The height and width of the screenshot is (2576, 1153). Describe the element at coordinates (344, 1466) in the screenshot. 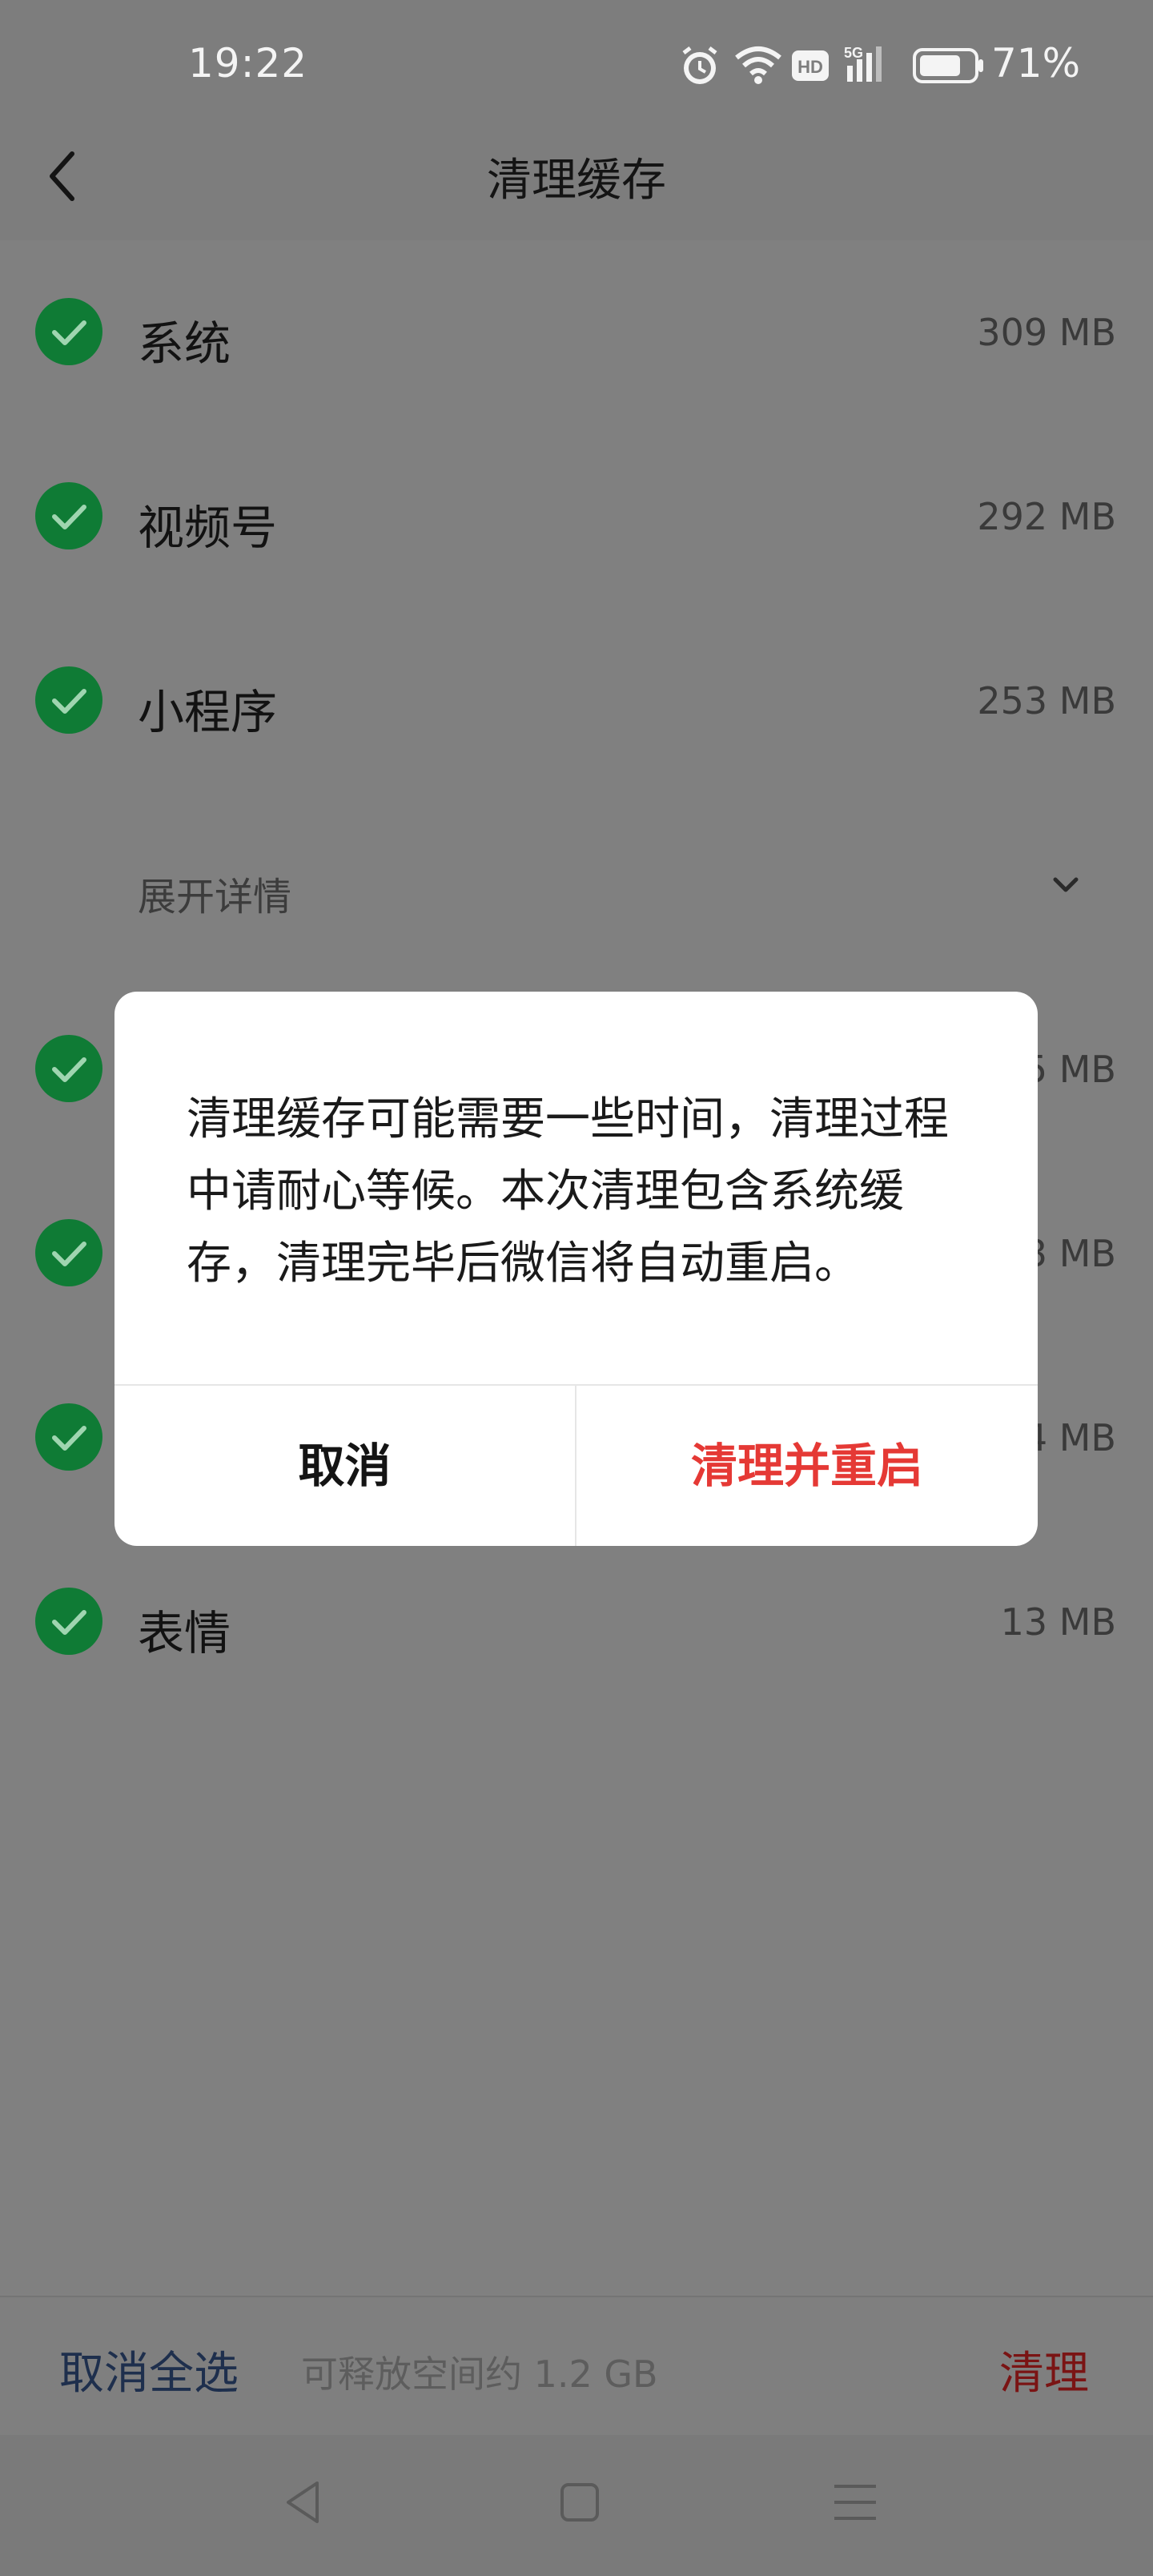

I see `dialog-cancel-button: 取消` at that location.